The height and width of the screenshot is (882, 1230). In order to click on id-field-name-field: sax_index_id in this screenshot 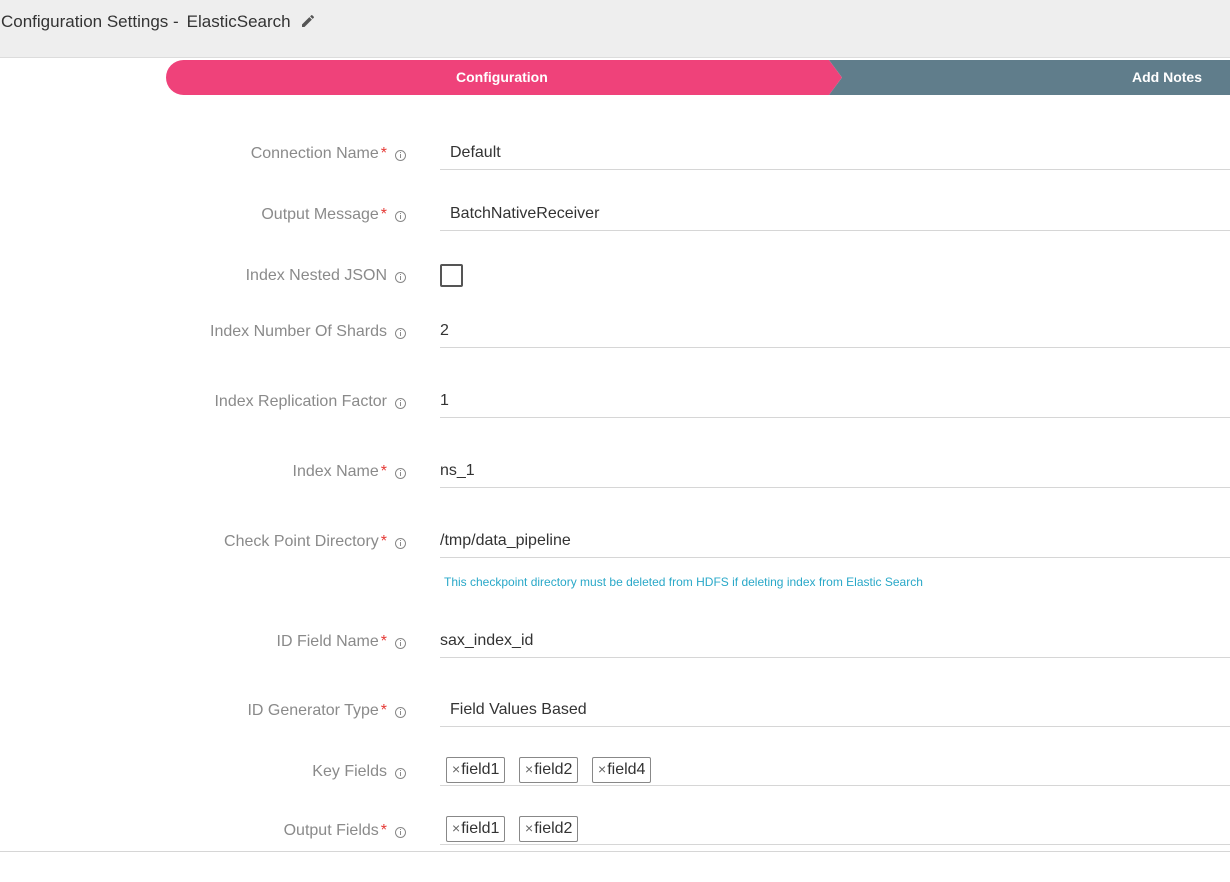, I will do `click(835, 642)`.